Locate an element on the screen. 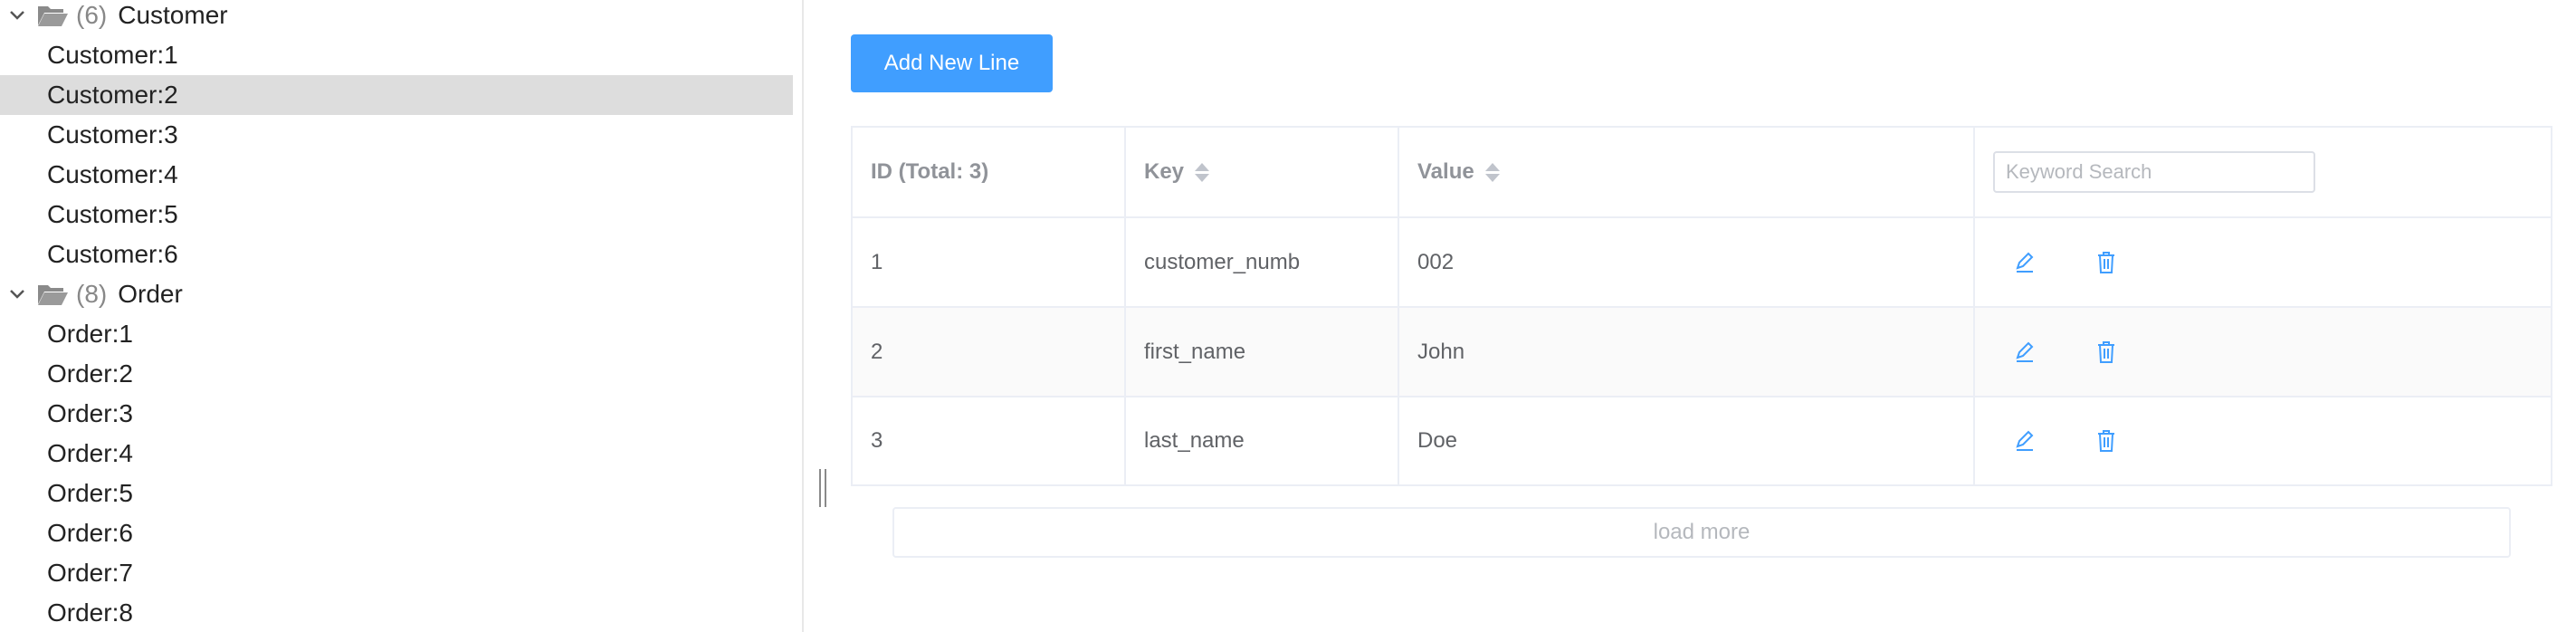 Image resolution: width=2576 pixels, height=632 pixels. tree-item-label: Order:5 is located at coordinates (90, 493).